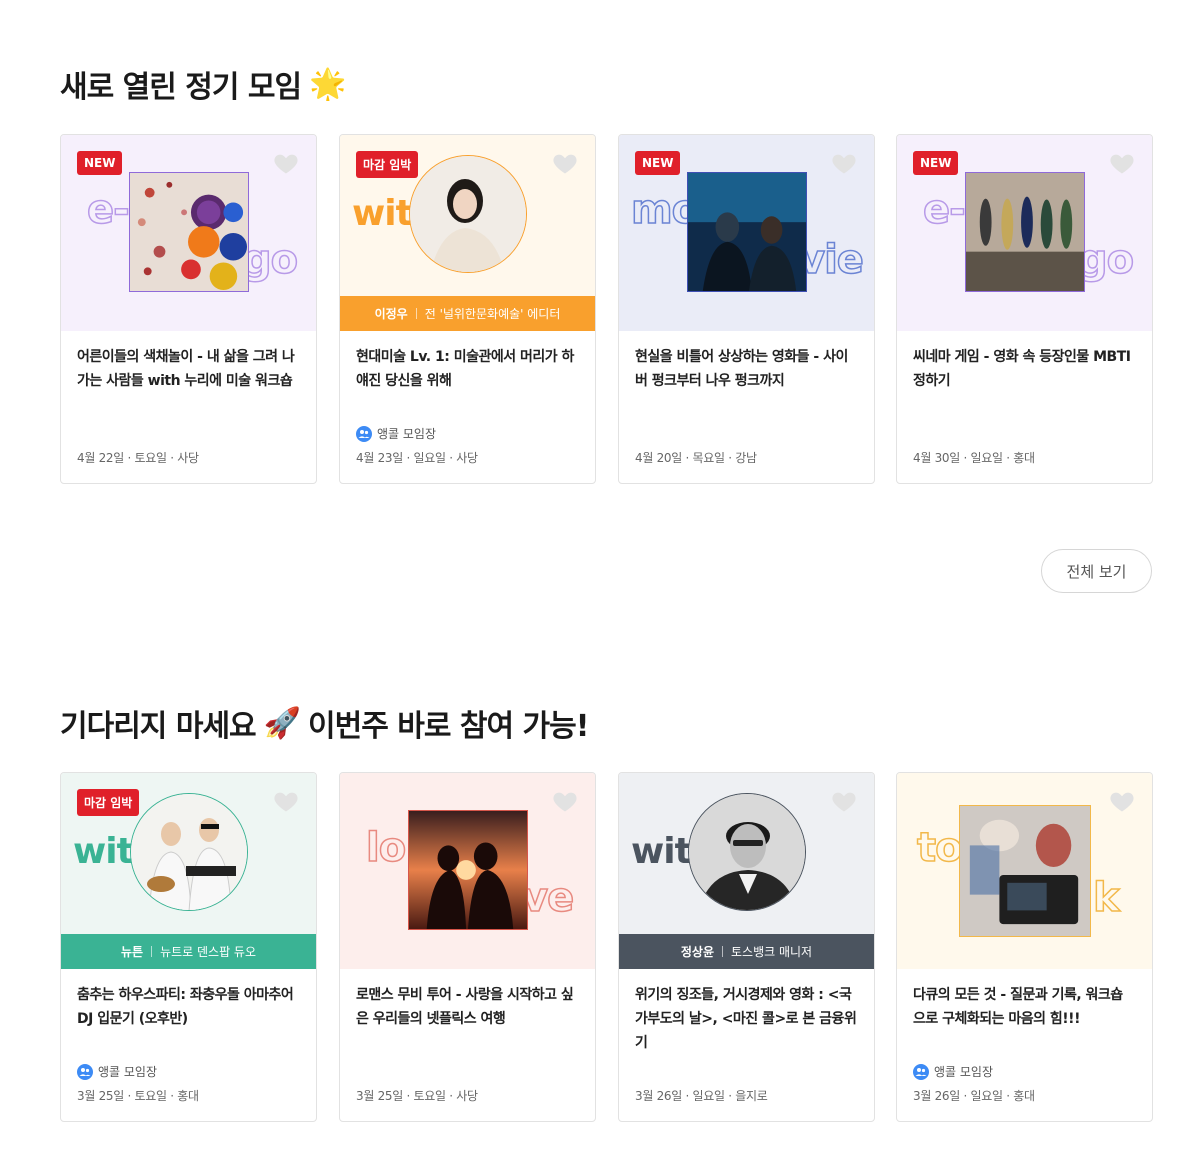 This screenshot has height=1175, width=1200. Describe the element at coordinates (1096, 571) in the screenshot. I see `view-all-button: 전체 보기` at that location.